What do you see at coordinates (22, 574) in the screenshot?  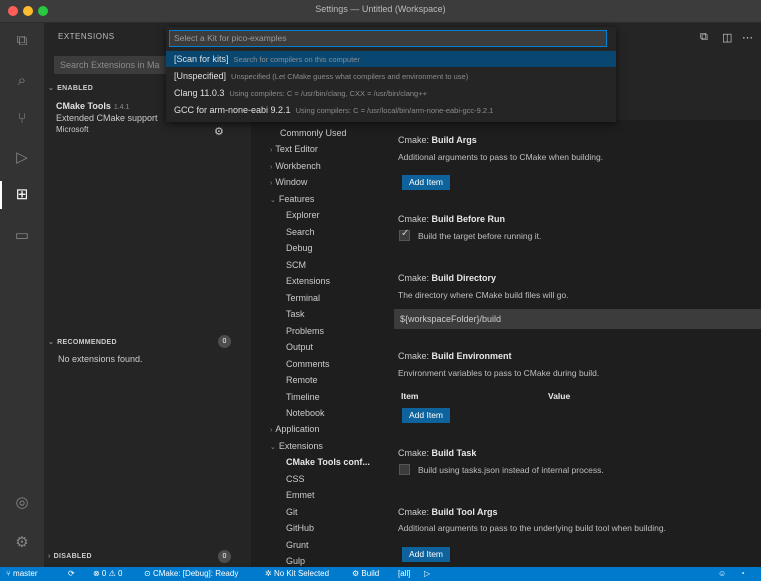 I see `branch-status: ⑂ master` at bounding box center [22, 574].